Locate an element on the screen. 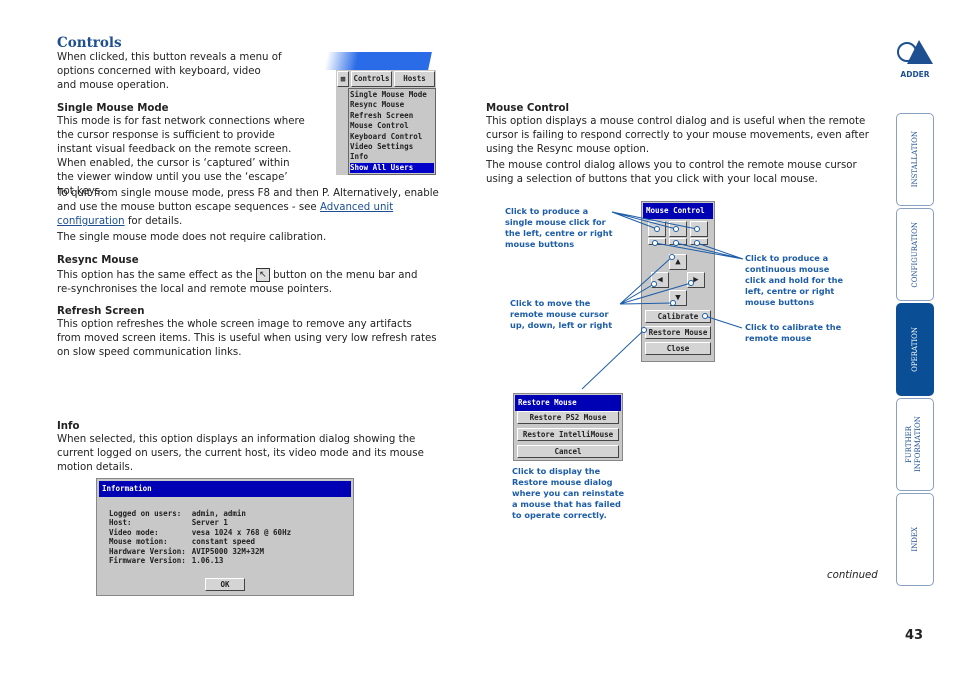 Image resolution: width=954 pixels, height=675 pixels. tab-label: CONFIGURATION is located at coordinates (914, 254).